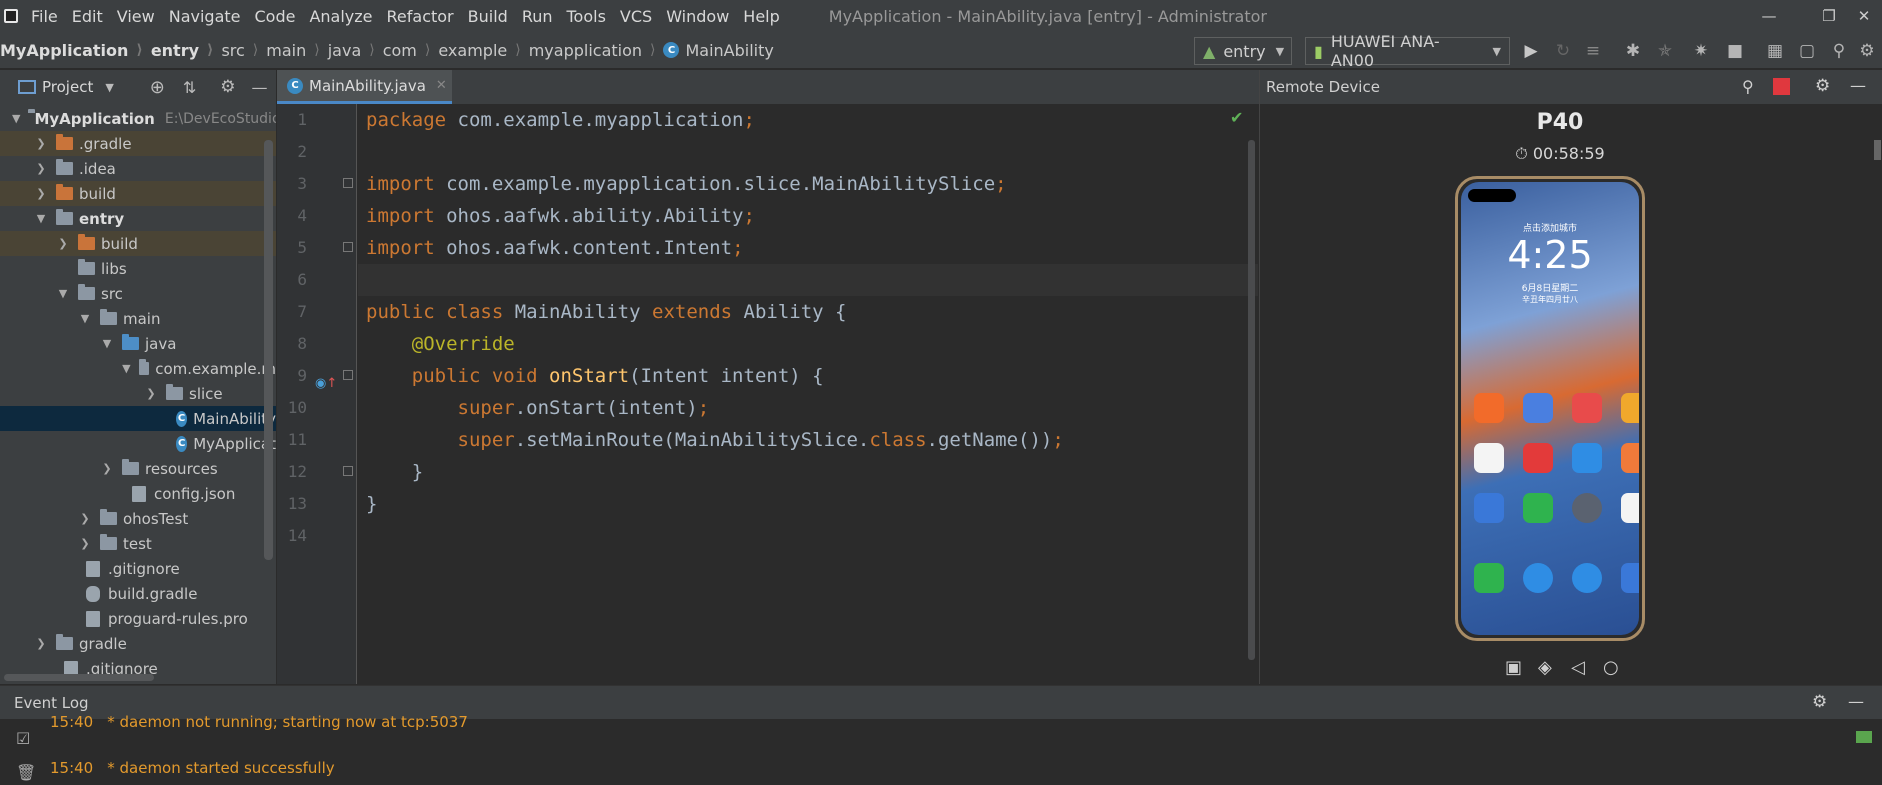 This screenshot has height=785, width=1882. What do you see at coordinates (1593, 51) in the screenshot?
I see `build-list-icon: ≡` at bounding box center [1593, 51].